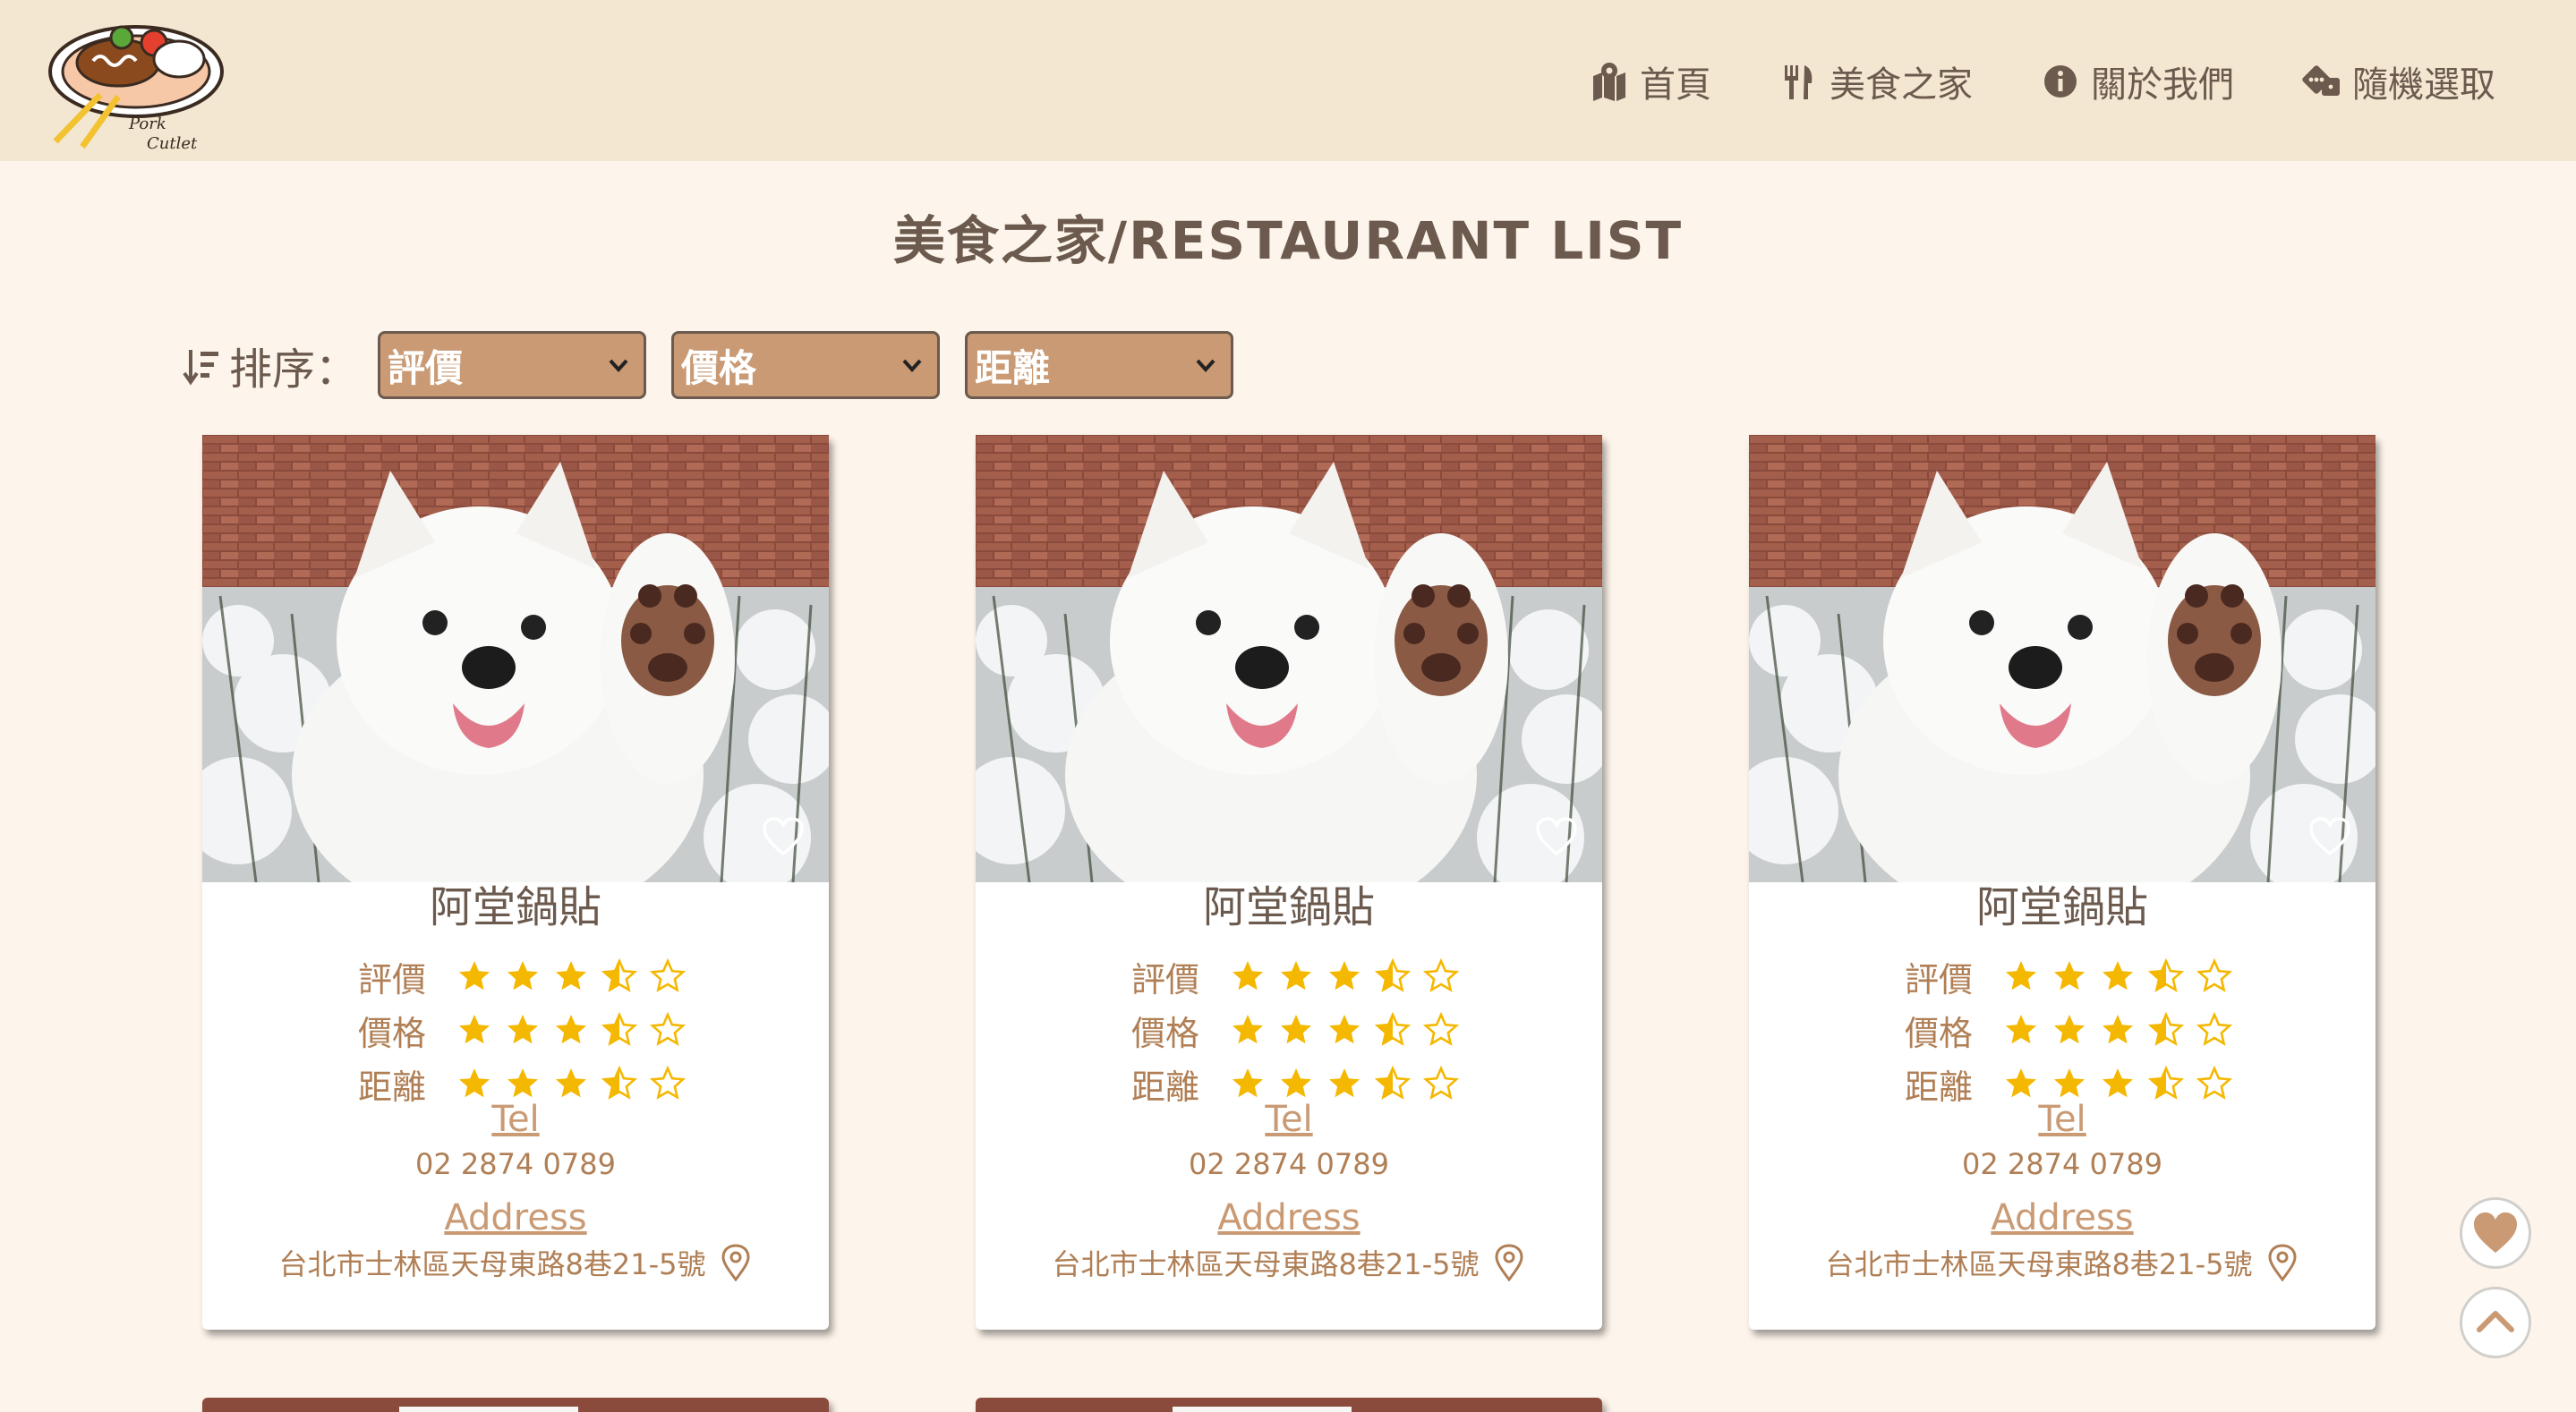  Describe the element at coordinates (806, 365) in the screenshot. I see `sort-select-price: 價格` at that location.